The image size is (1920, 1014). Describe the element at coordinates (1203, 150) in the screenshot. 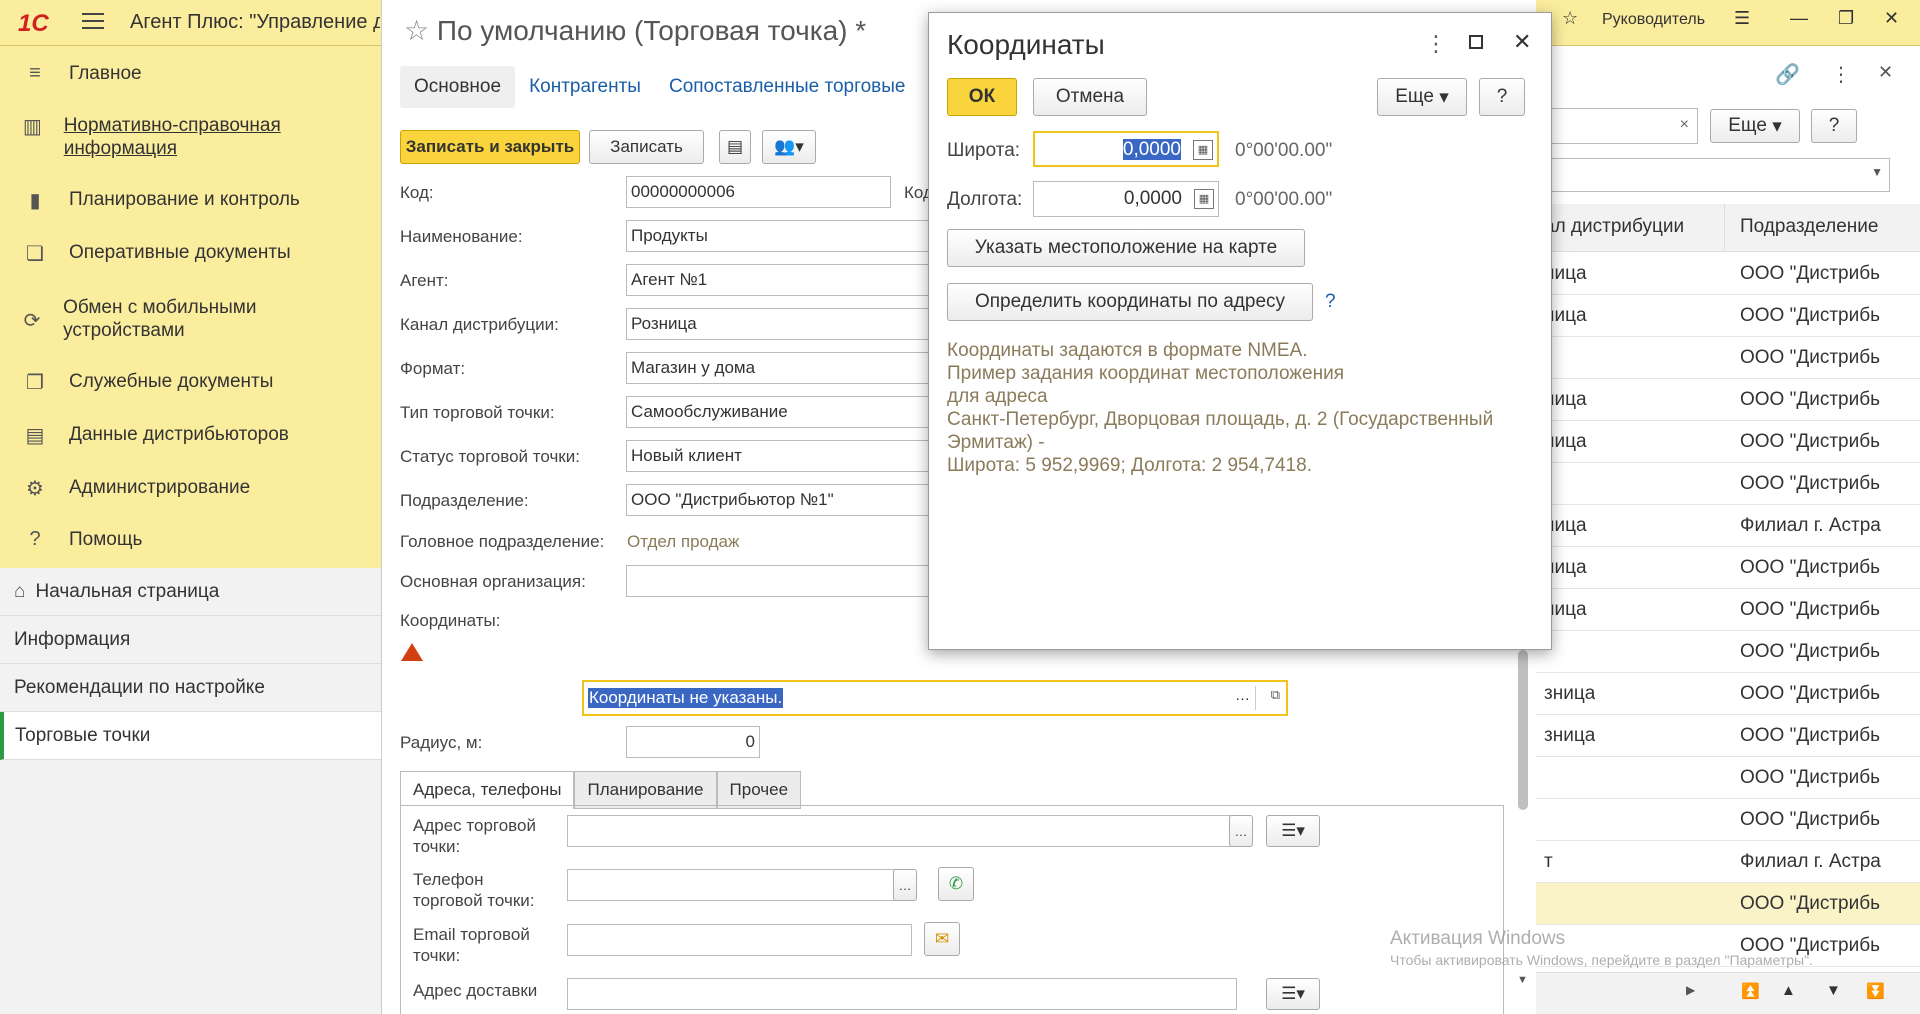

I see `latitude-calculator-icon: ▦` at that location.